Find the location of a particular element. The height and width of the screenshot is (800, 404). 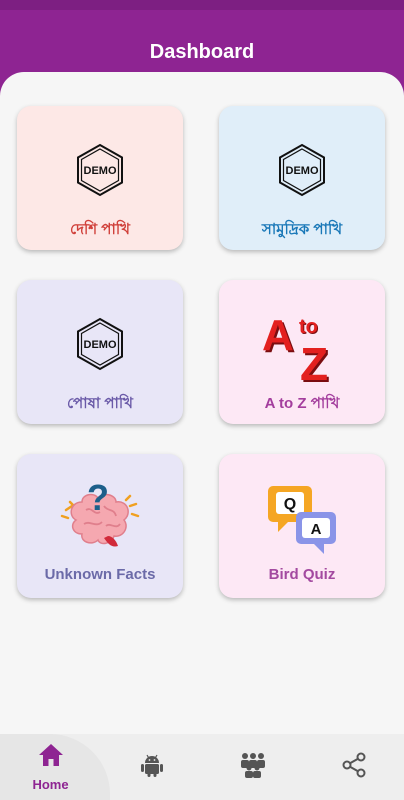

quiz-bubbles-icon: Q A is located at coordinates (302, 518).